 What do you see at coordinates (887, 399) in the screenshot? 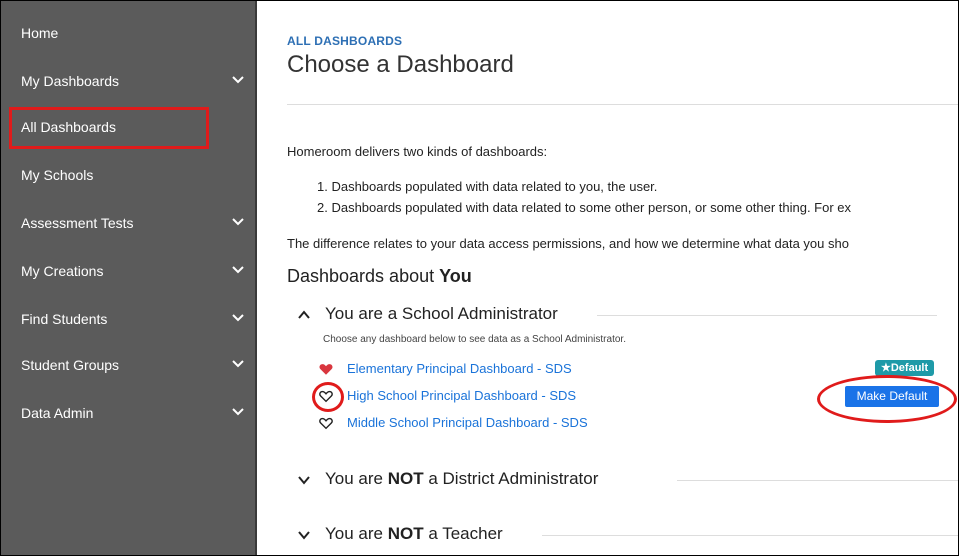
I see `annotation-ellipse` at bounding box center [887, 399].